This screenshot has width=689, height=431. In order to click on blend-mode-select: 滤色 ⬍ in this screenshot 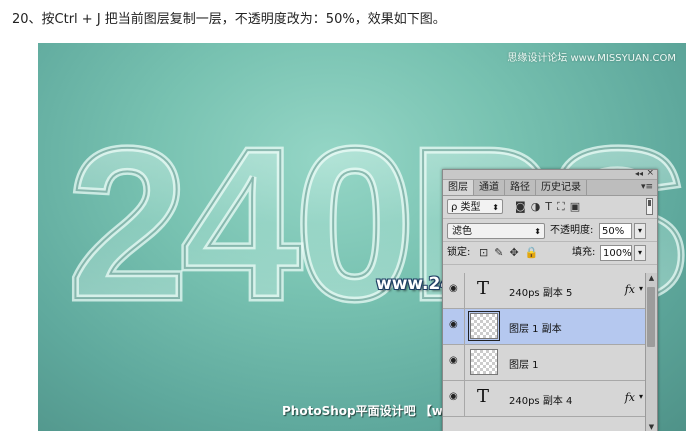, I will do `click(496, 231)`.